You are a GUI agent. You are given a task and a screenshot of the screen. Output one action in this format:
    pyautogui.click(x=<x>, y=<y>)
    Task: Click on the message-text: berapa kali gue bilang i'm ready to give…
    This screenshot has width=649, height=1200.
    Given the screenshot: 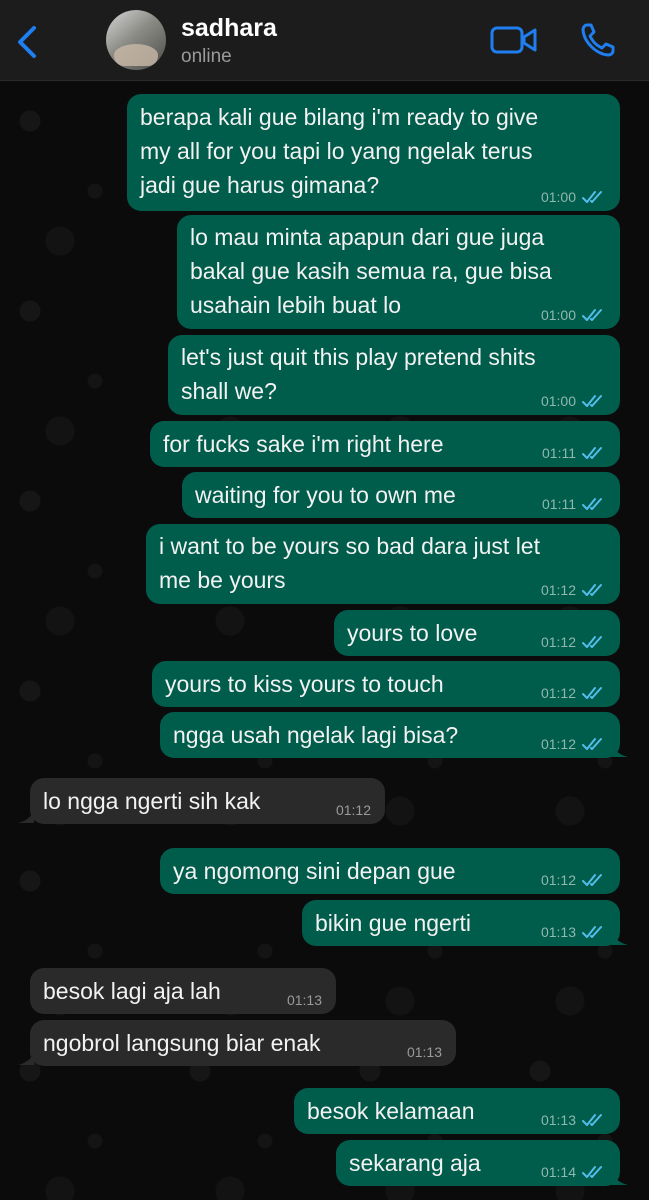 What is the action you would take?
    pyautogui.click(x=339, y=151)
    